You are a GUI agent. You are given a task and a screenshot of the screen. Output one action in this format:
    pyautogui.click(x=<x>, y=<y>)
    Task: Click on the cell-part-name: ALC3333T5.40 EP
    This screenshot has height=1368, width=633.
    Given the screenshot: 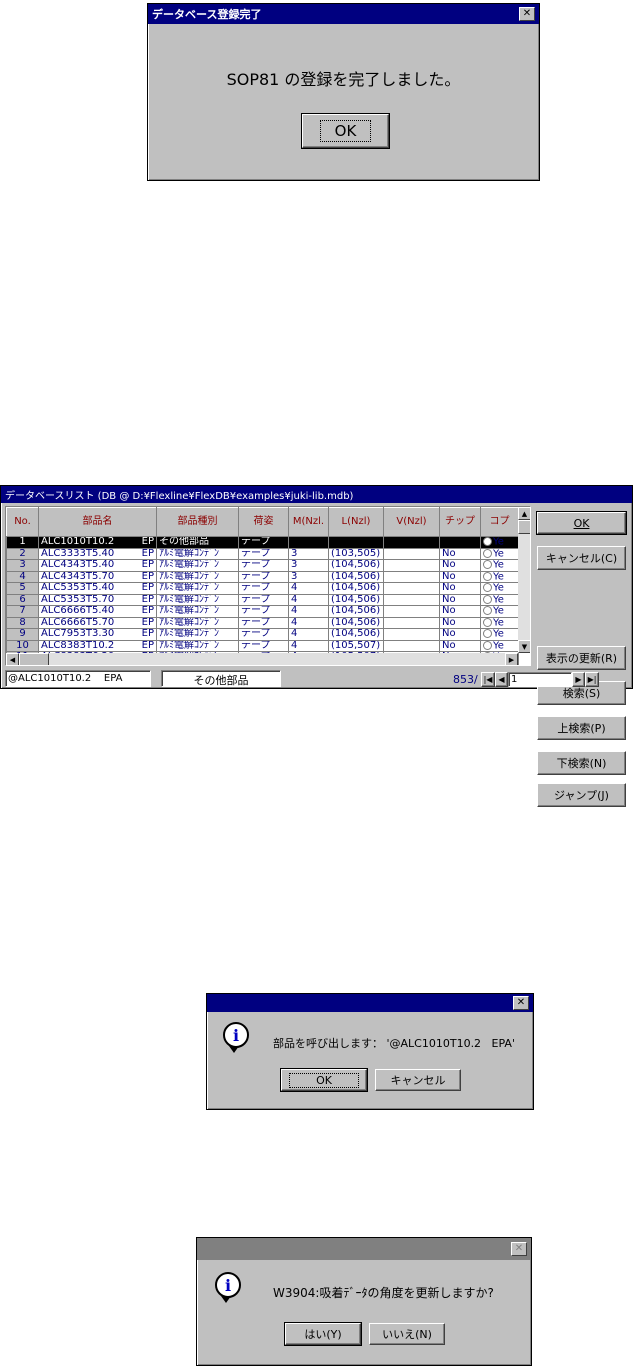 What is the action you would take?
    pyautogui.click(x=97, y=553)
    